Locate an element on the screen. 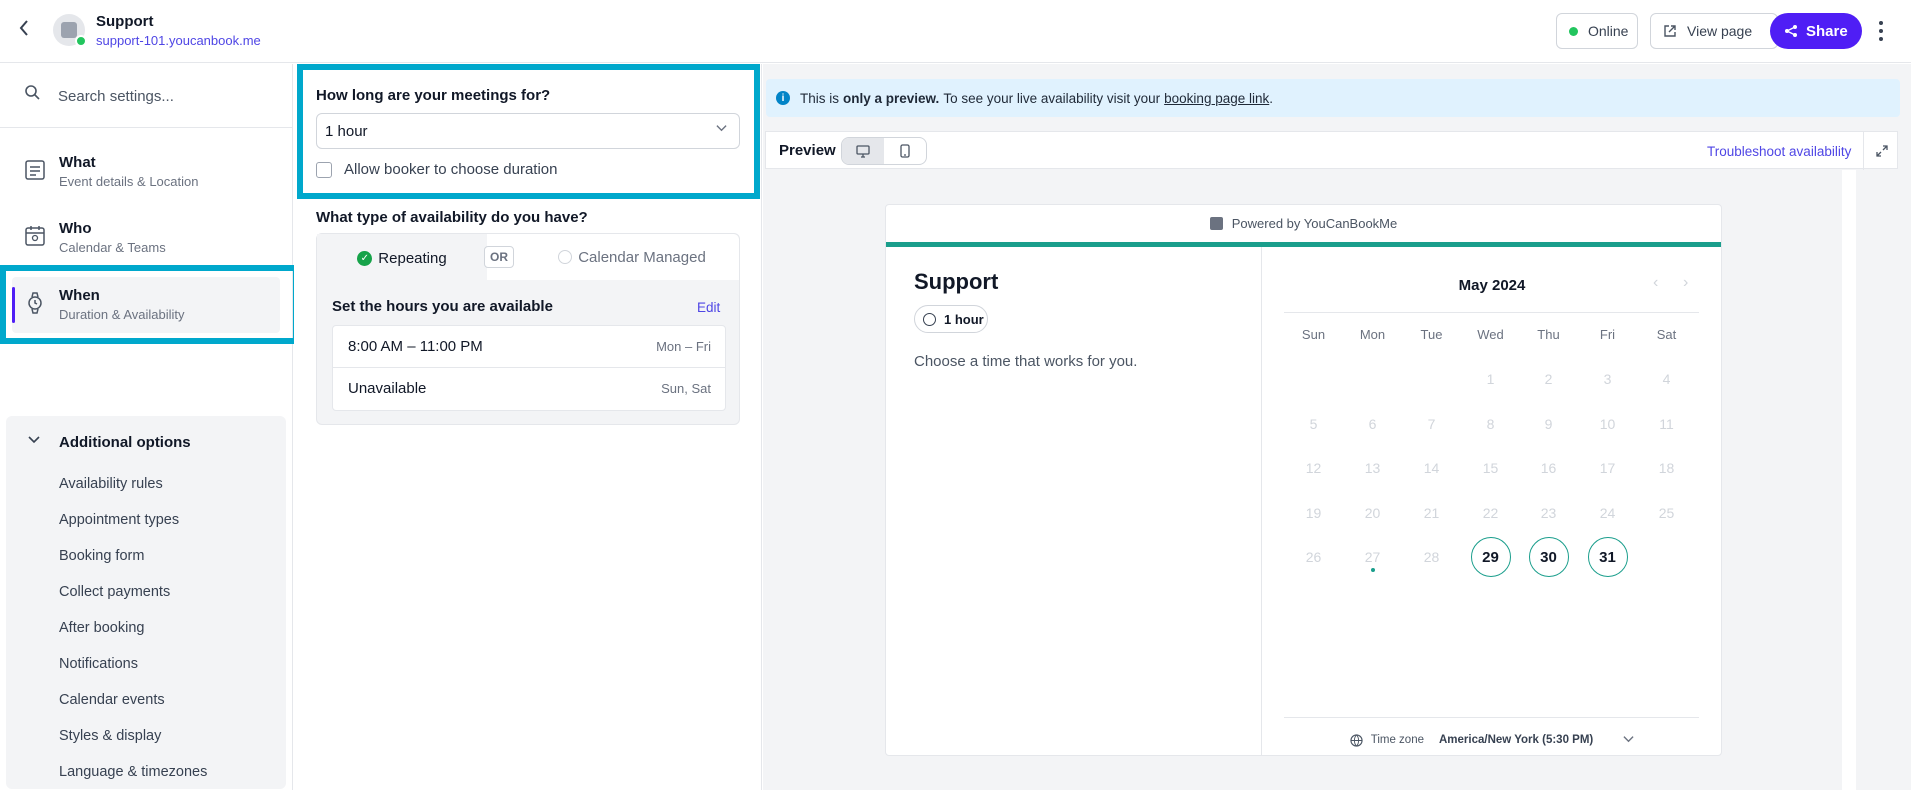 This screenshot has width=1911, height=790. timezone-label: Time zone is located at coordinates (1397, 740).